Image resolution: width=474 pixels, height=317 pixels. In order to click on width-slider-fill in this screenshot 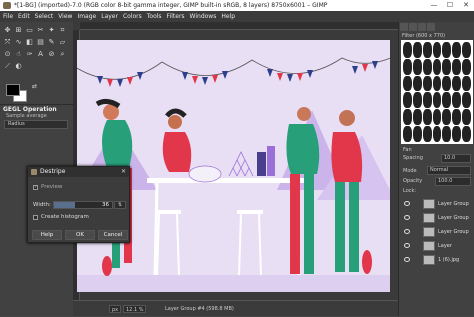, I will do `click(64, 205)`.